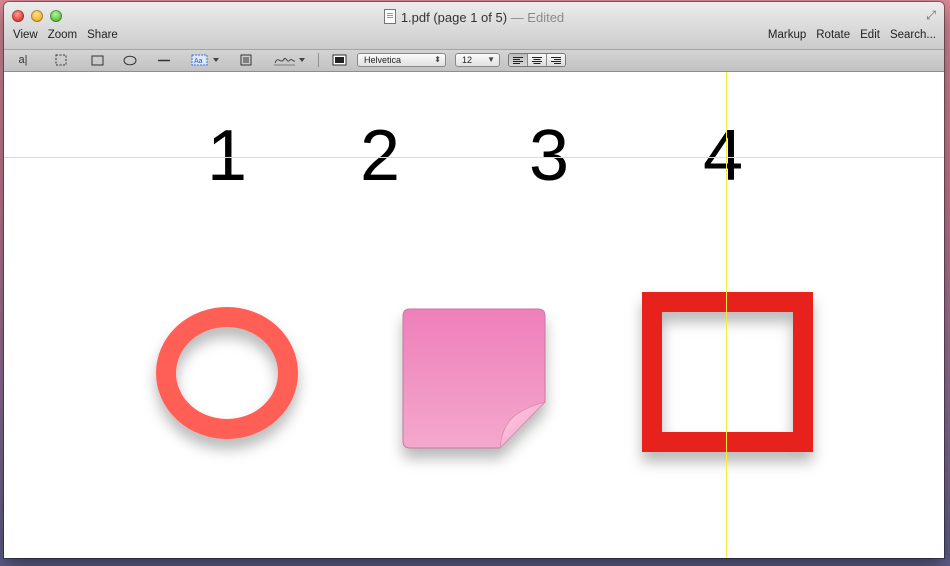 This screenshot has height=566, width=950. I want to click on square-annotation, so click(727, 372).